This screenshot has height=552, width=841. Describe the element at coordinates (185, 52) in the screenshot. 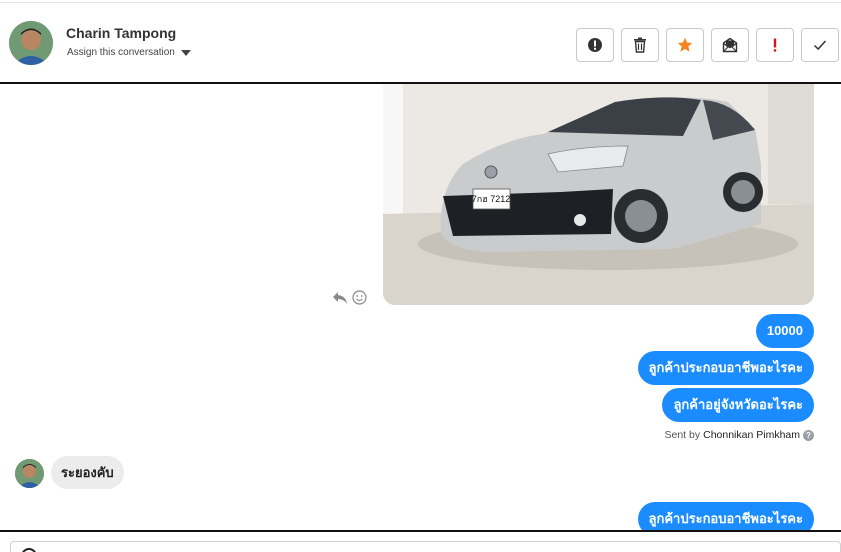

I see `caret-down-icon` at that location.